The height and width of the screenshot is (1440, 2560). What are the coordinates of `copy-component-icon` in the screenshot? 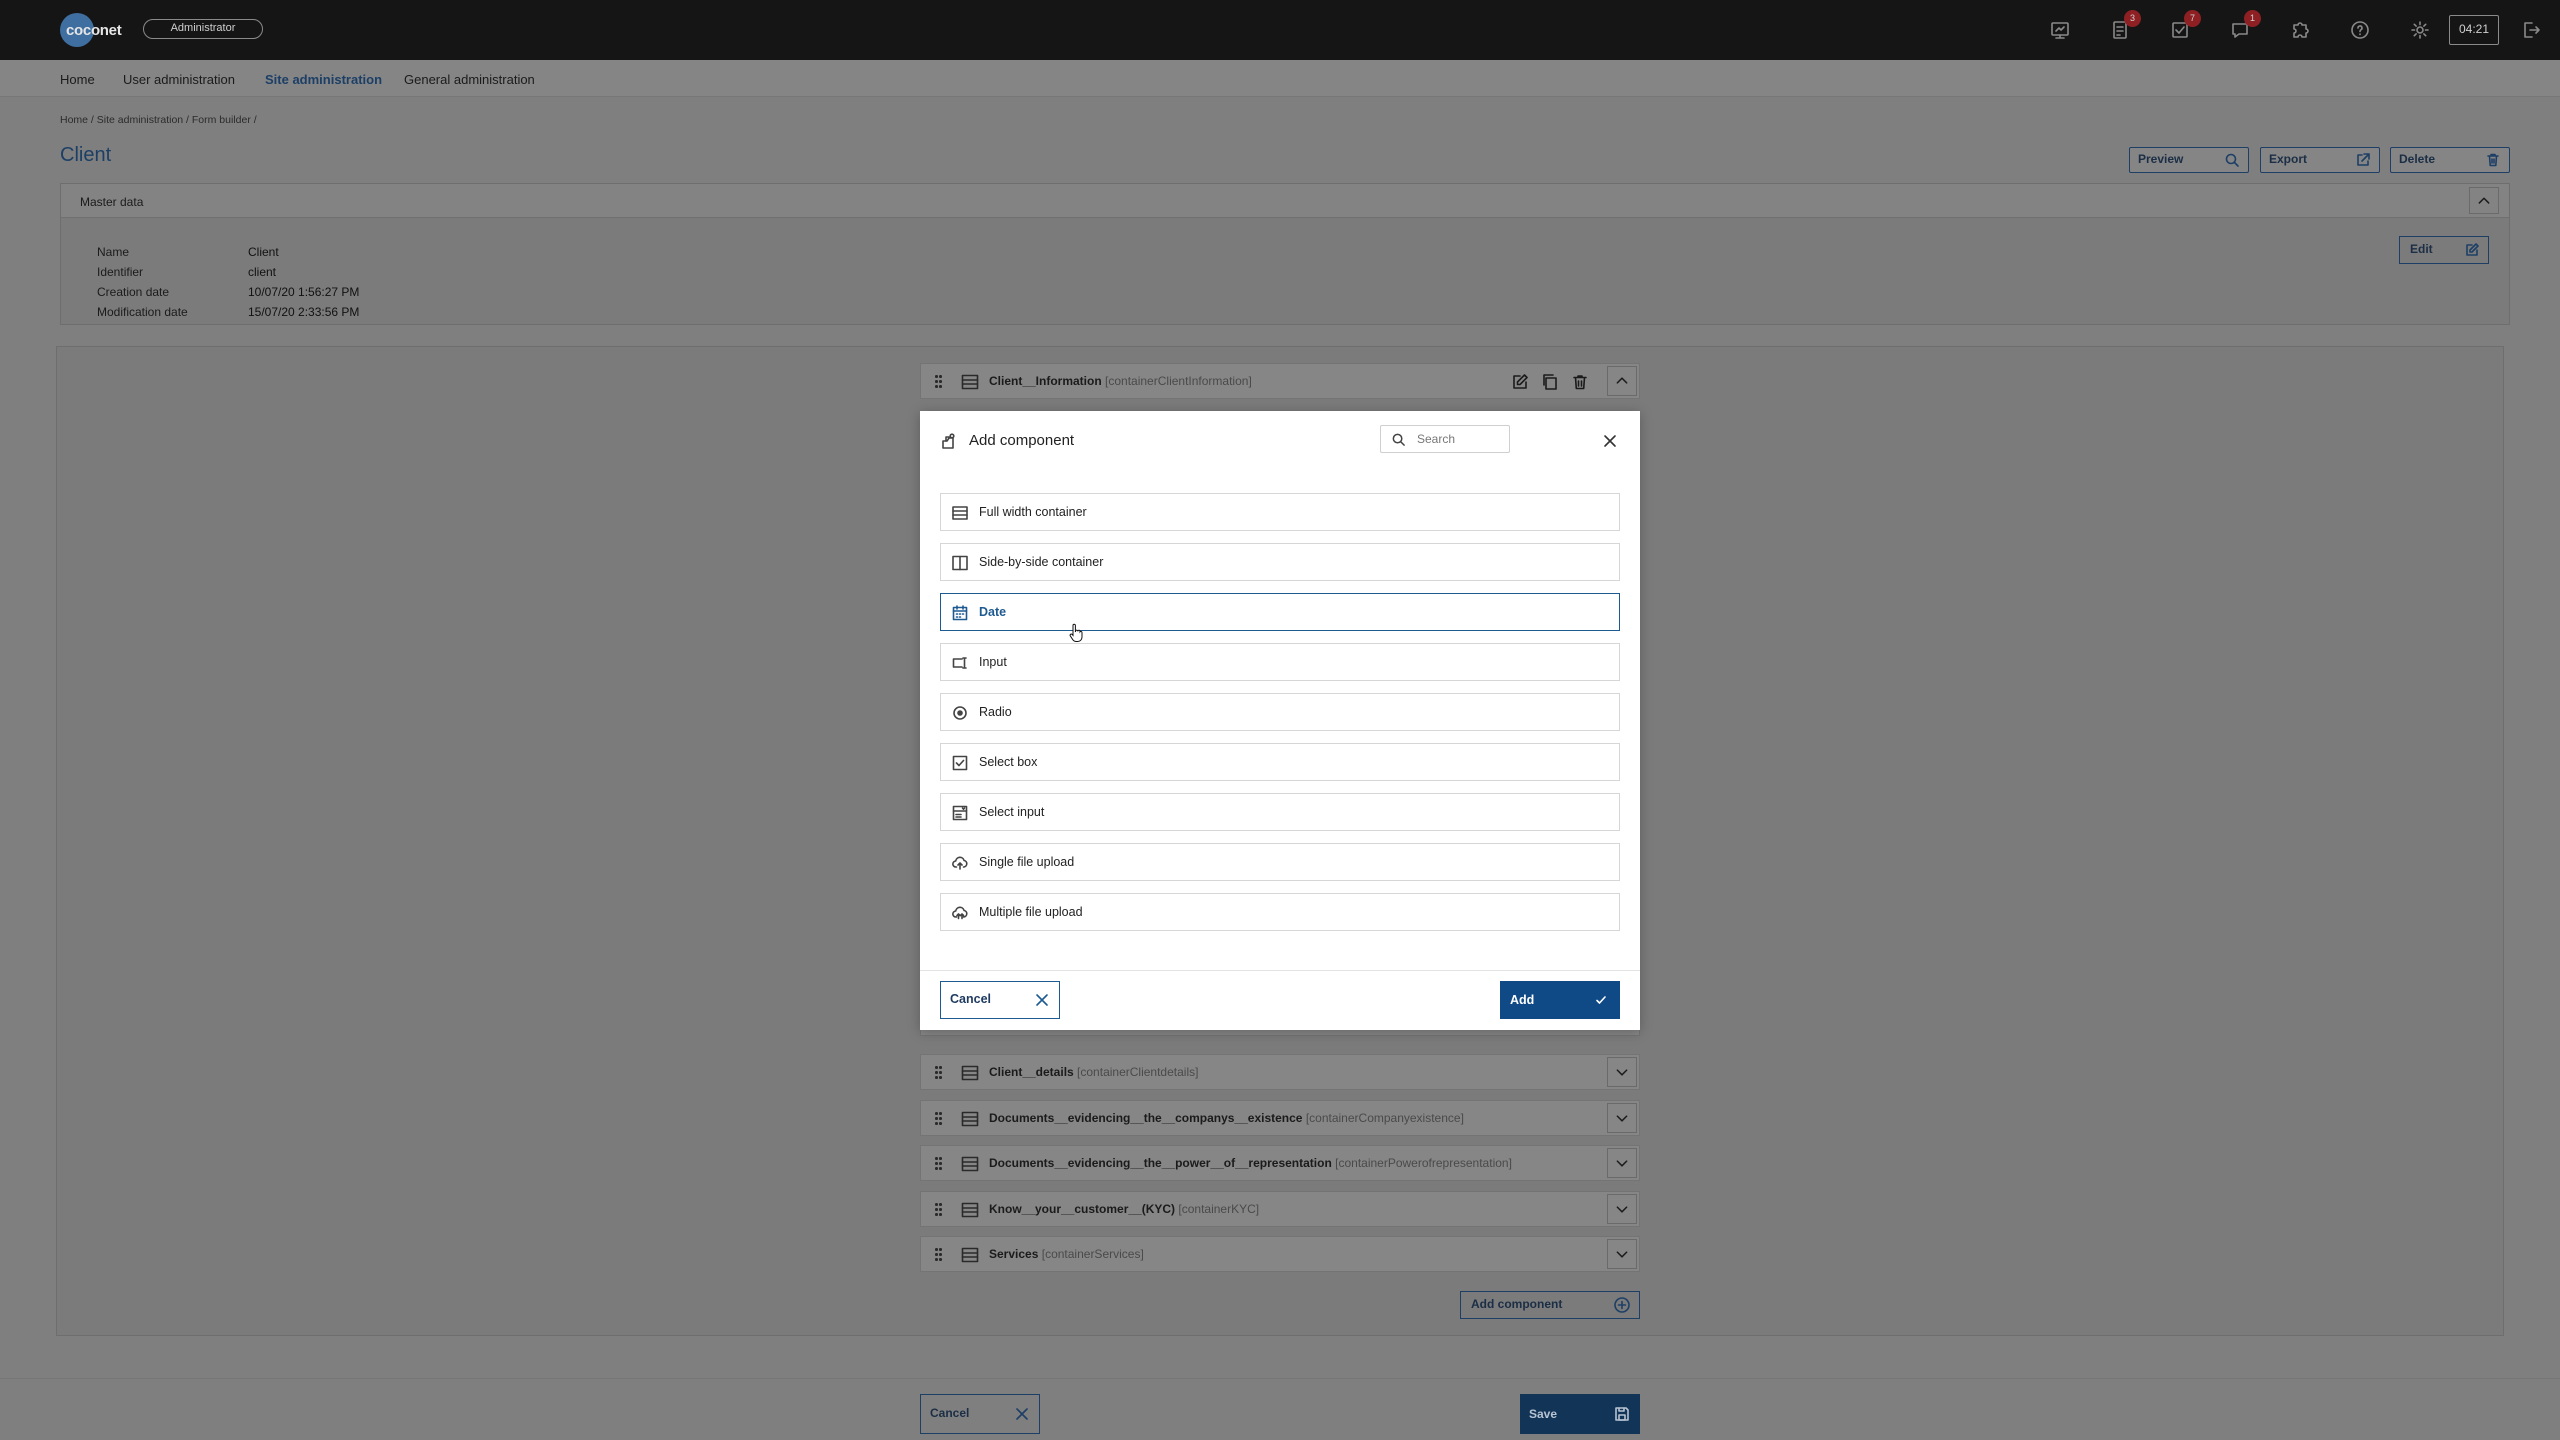 It's located at (1550, 382).